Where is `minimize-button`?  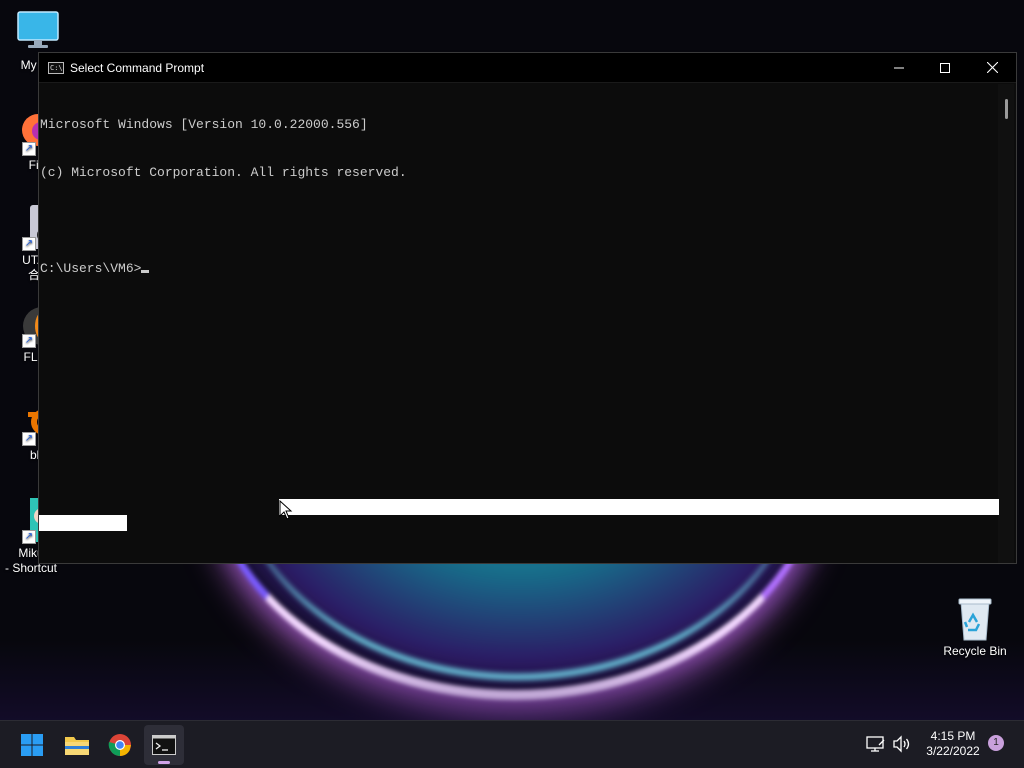 minimize-button is located at coordinates (899, 68).